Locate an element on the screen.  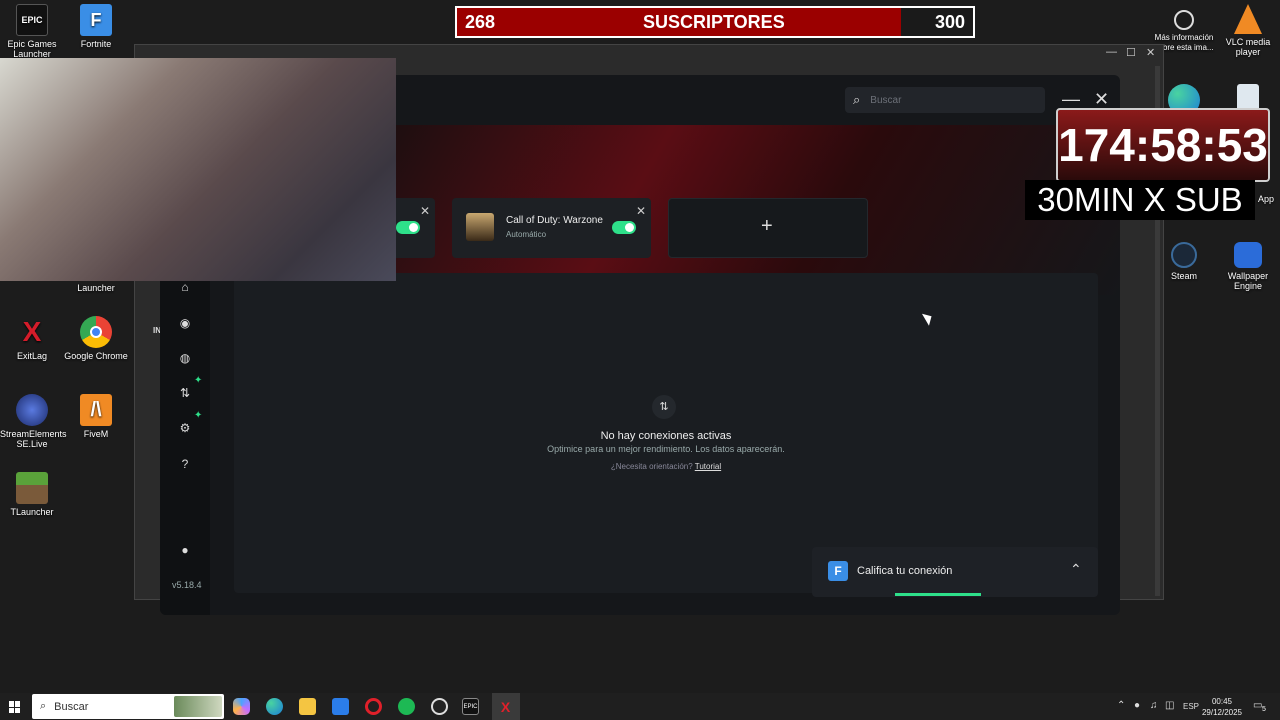
globe-icon: ◍ is located at coordinates (185, 358).